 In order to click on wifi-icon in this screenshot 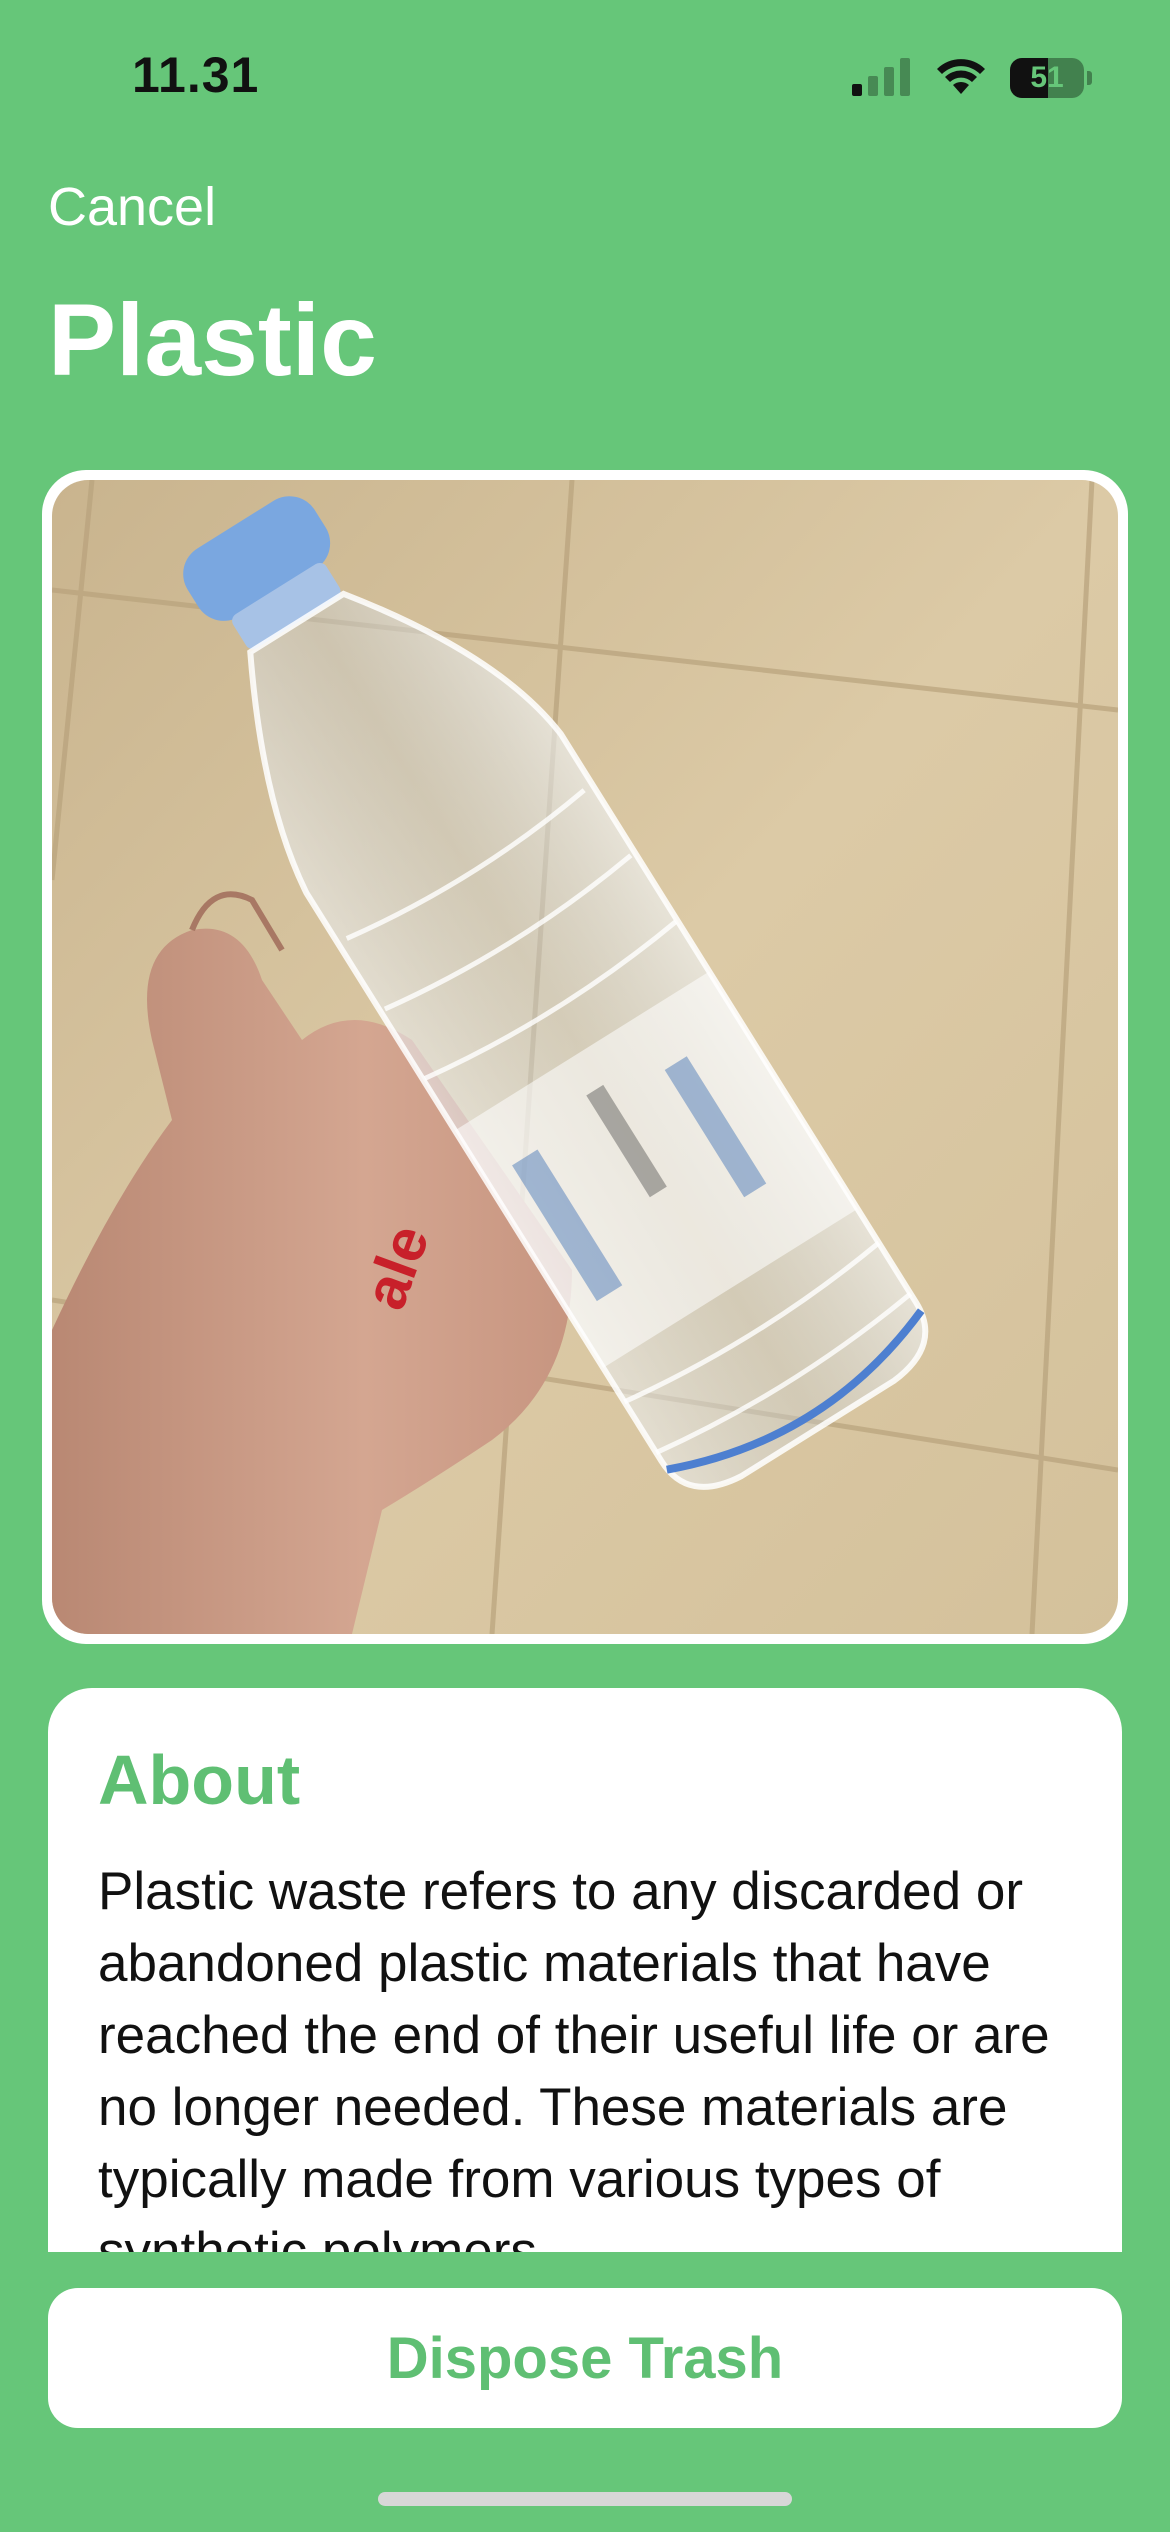, I will do `click(961, 78)`.